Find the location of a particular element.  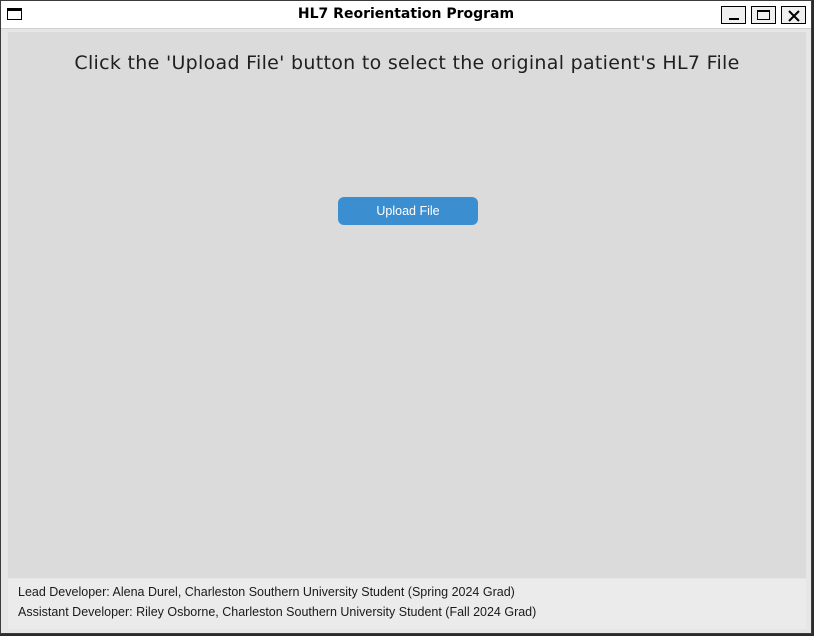

window-title: HL7 Reorientation Program is located at coordinates (406, 14).